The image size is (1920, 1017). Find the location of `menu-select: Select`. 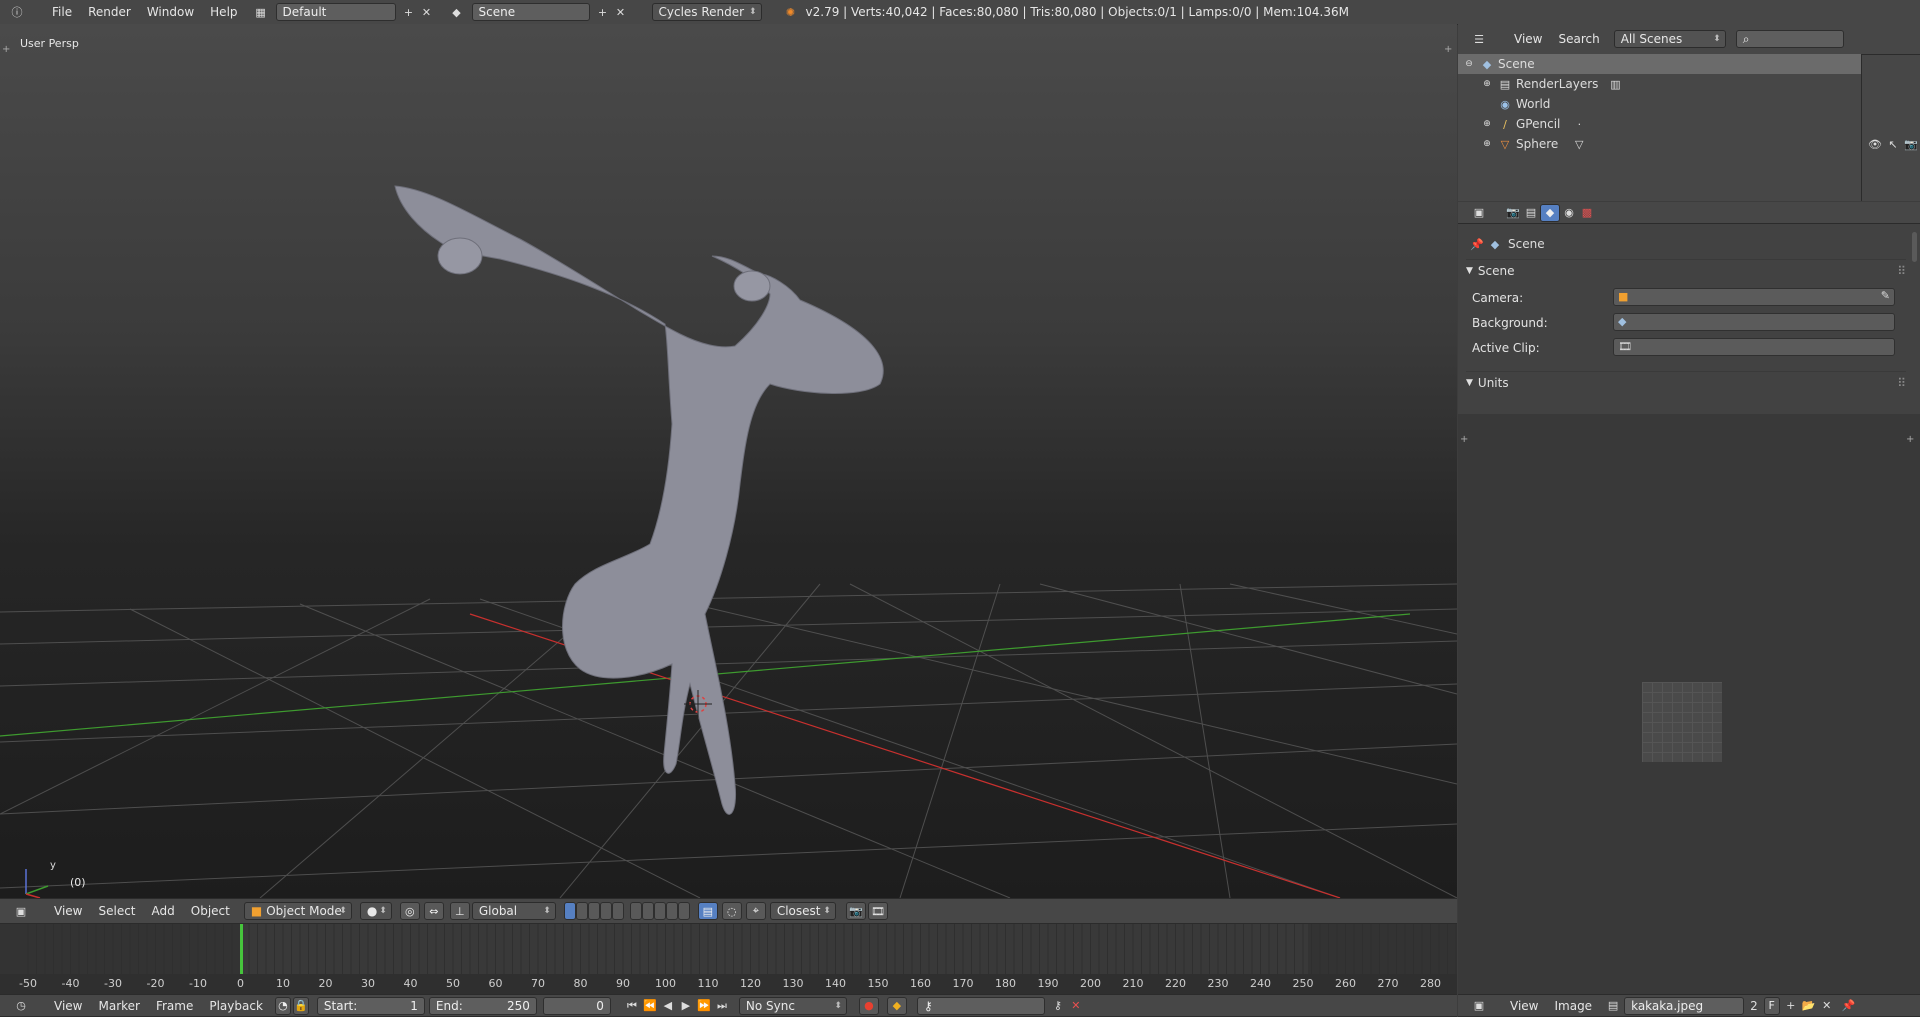

menu-select: Select is located at coordinates (116, 911).